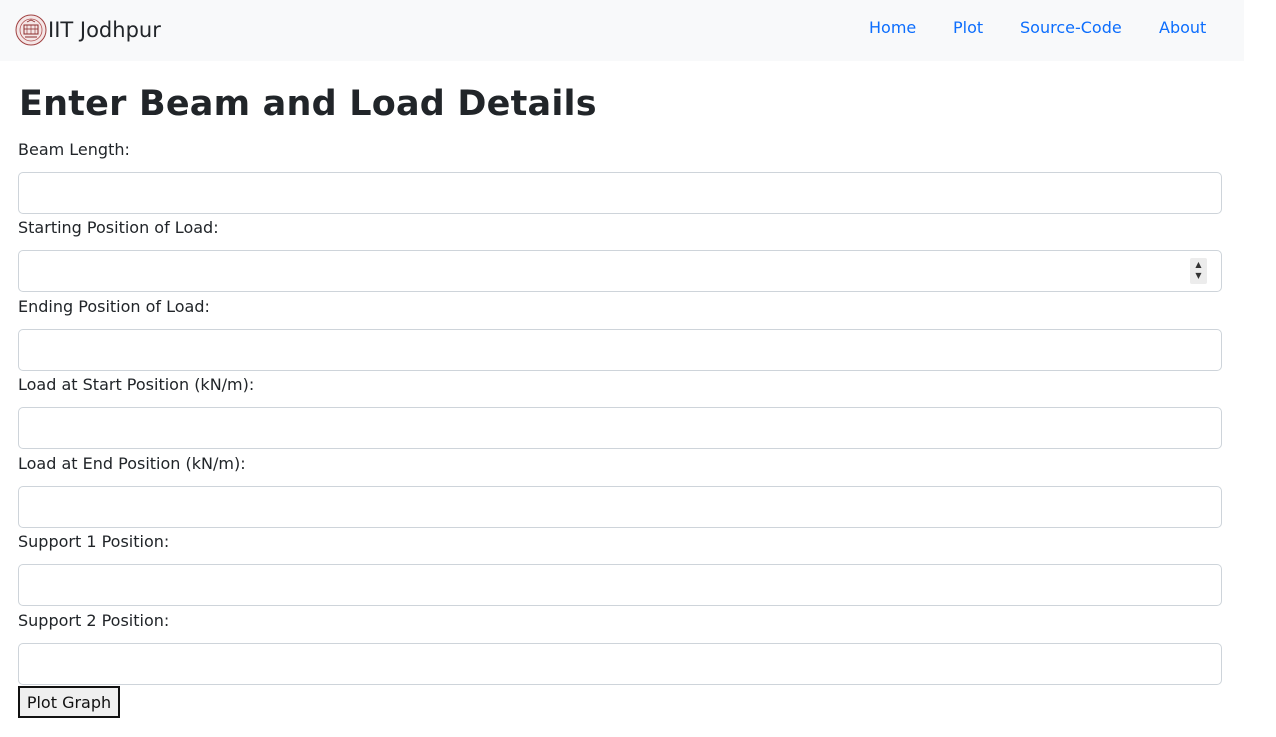  Describe the element at coordinates (74, 149) in the screenshot. I see `beam-length-label: Beam Length:` at that location.